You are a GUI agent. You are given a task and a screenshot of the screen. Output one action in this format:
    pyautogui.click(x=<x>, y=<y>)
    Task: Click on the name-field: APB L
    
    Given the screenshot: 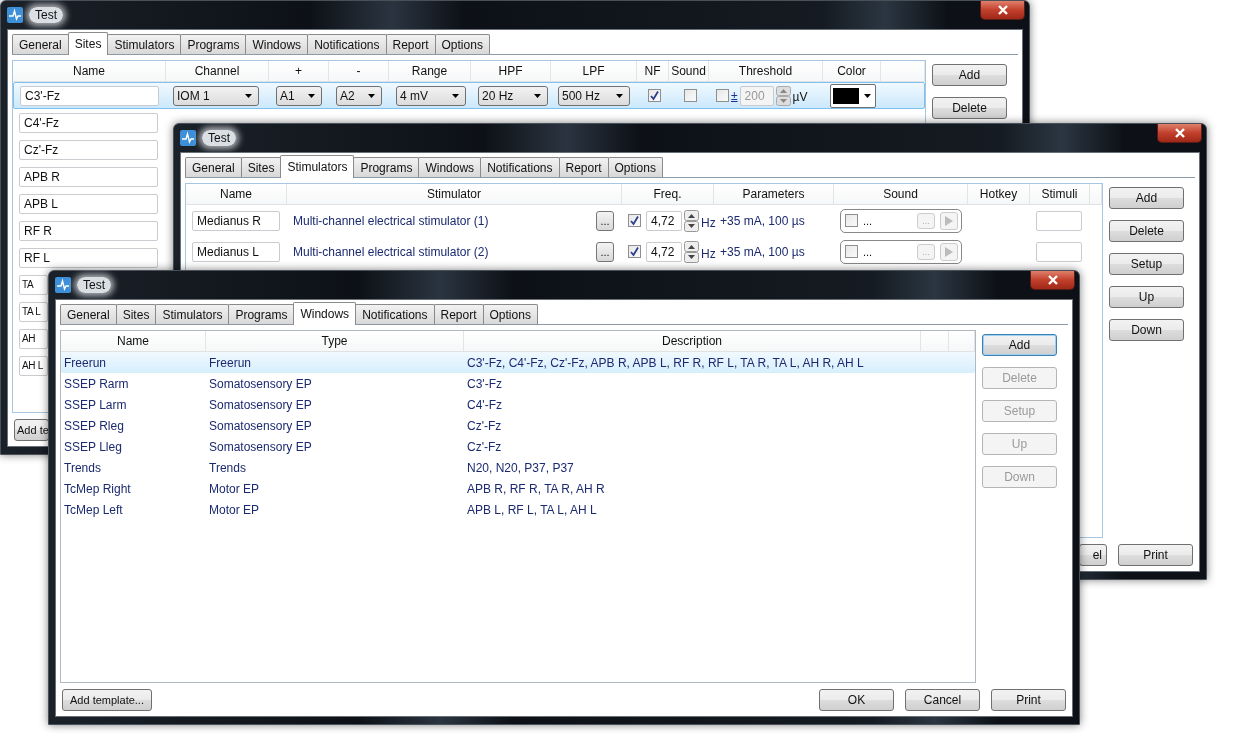 What is the action you would take?
    pyautogui.click(x=88, y=203)
    